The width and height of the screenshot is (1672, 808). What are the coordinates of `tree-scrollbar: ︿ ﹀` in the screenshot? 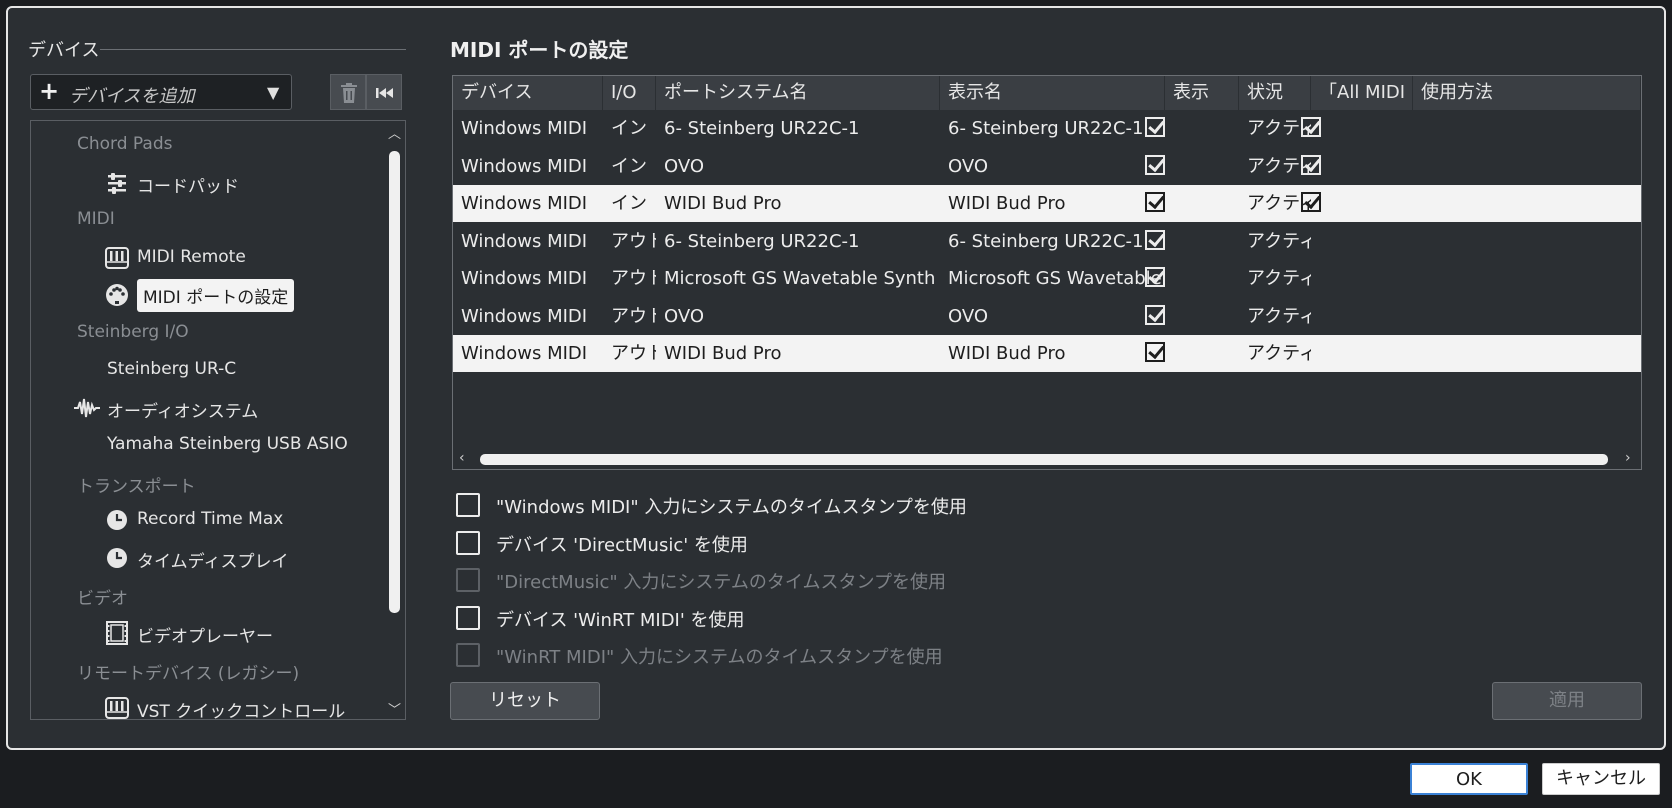 It's located at (395, 420).